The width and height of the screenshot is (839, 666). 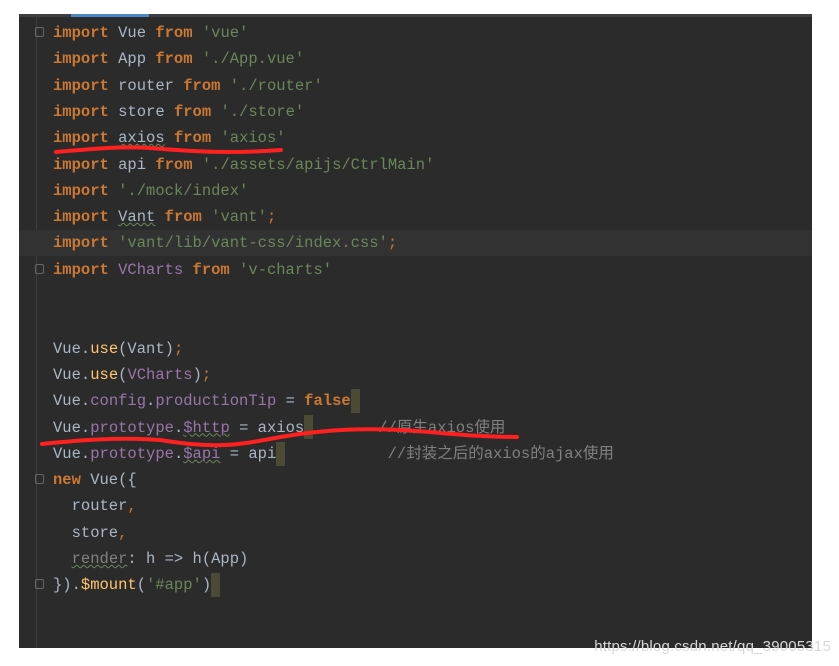 I want to click on code-text: Vue.prototype.$http = axios //原生axios使用, so click(x=279, y=428).